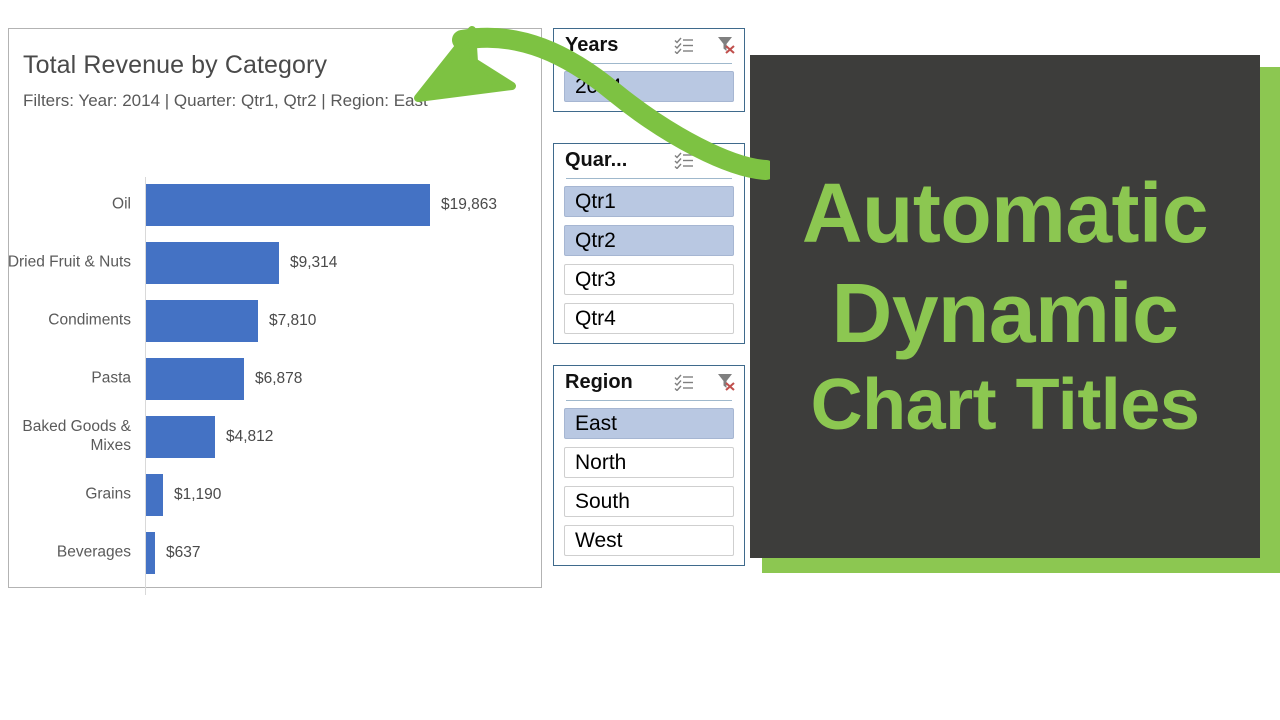  What do you see at coordinates (595, 201) in the screenshot?
I see `slicer-item-label: Qtr1` at bounding box center [595, 201].